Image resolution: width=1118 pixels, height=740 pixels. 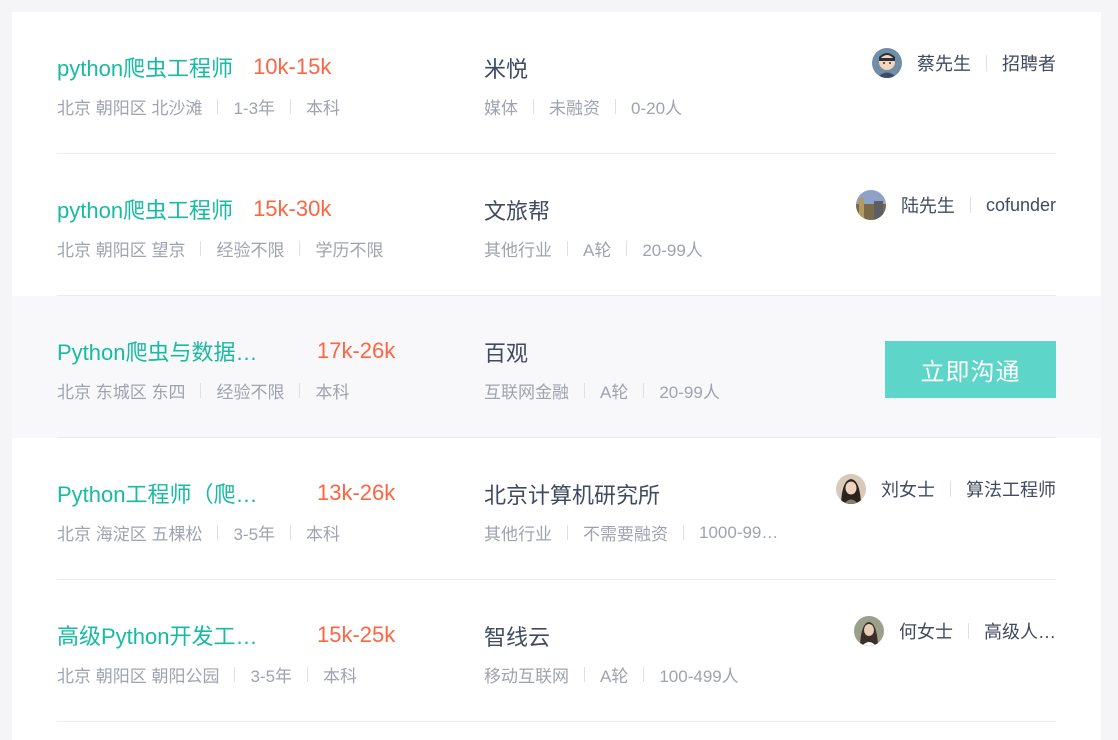 What do you see at coordinates (699, 676) in the screenshot?
I see `company-size: 100-499人` at bounding box center [699, 676].